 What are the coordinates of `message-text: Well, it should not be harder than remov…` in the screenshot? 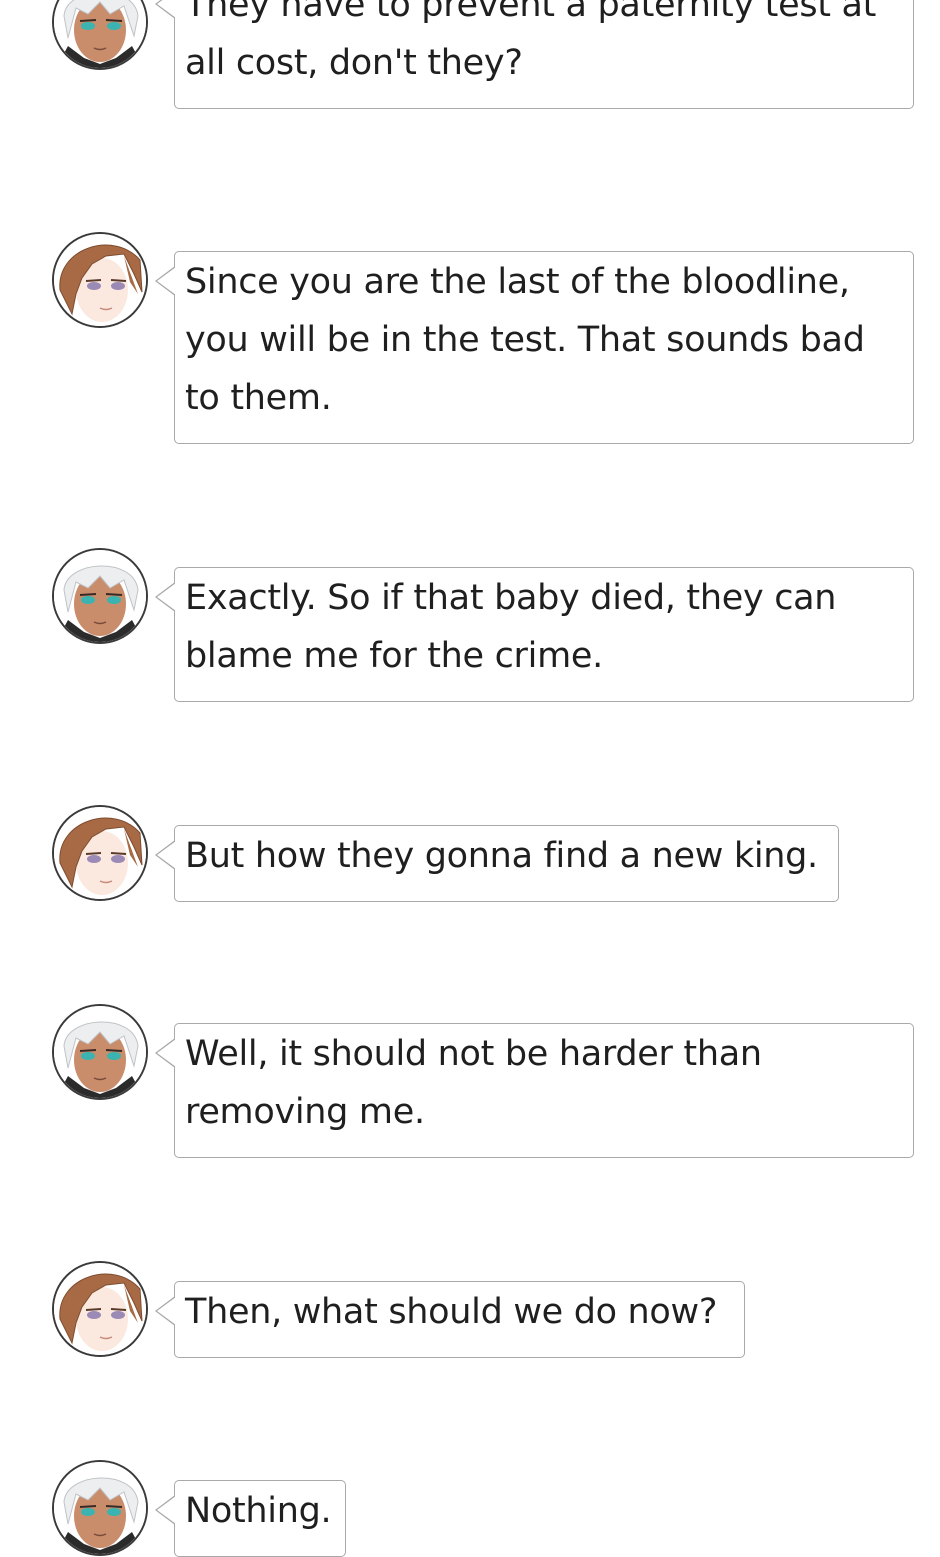 It's located at (473, 1083).